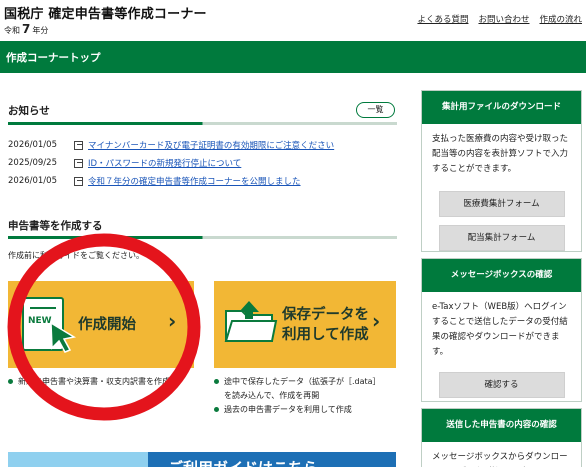  Describe the element at coordinates (501, 275) in the screenshot. I see `sidebar-message-title: メッセージボックスの確認` at that location.